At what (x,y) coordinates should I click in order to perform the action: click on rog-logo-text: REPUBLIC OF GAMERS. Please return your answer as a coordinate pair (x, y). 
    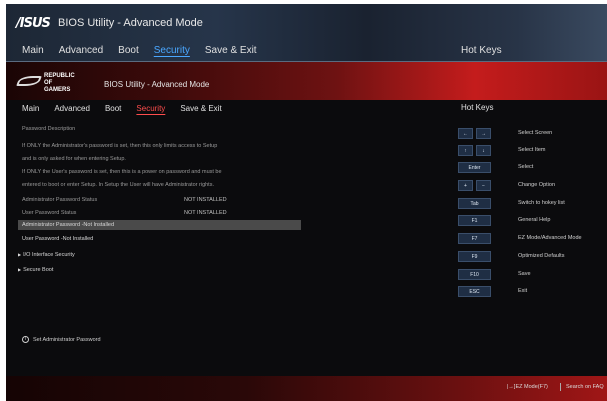
    Looking at the image, I should click on (59, 83).